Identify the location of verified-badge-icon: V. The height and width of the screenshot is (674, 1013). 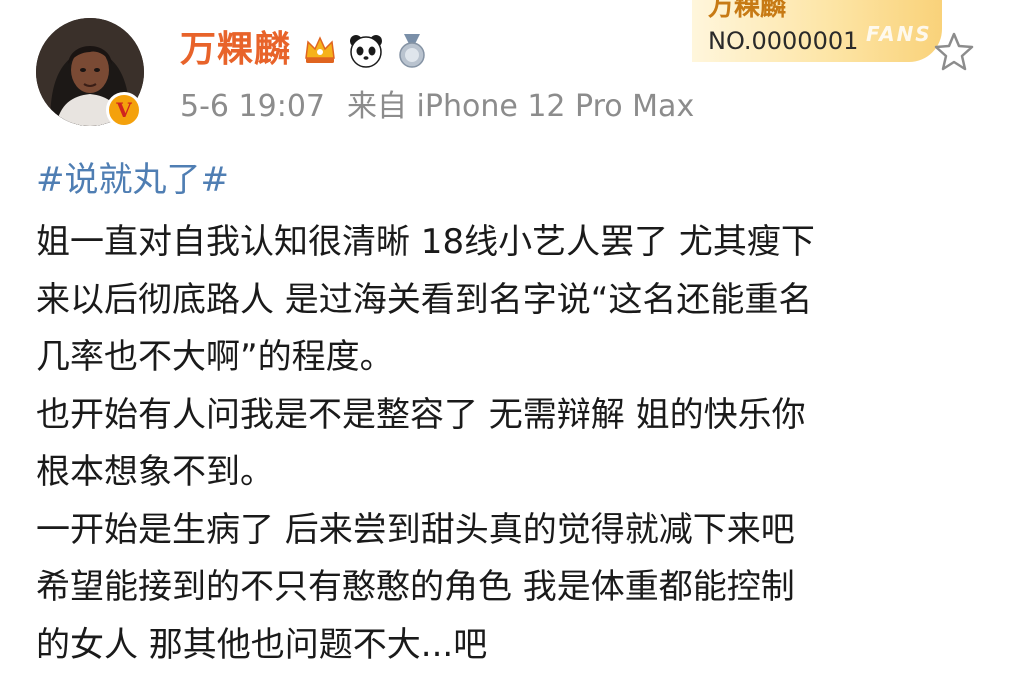
(124, 110).